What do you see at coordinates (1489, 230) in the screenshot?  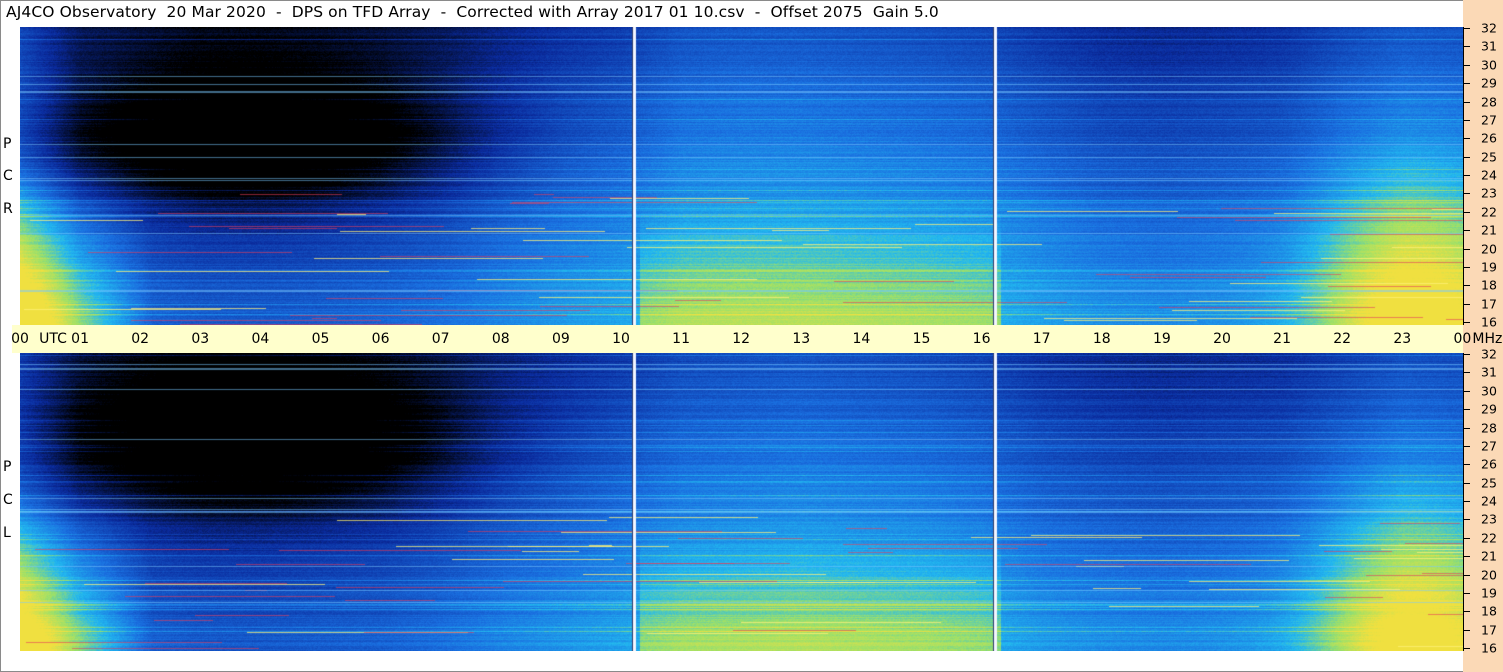 I see `rcp-freq-label-21: 21` at bounding box center [1489, 230].